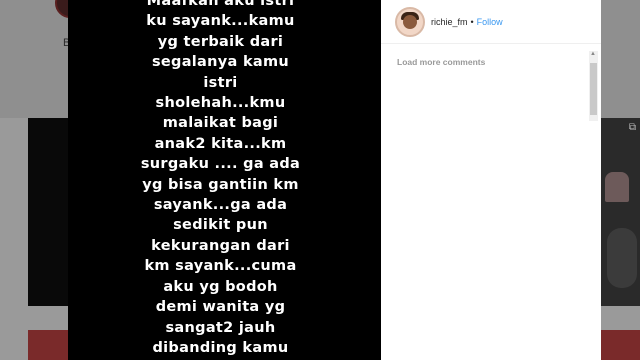  I want to click on post-header: richie_fm • Follow, so click(491, 22).